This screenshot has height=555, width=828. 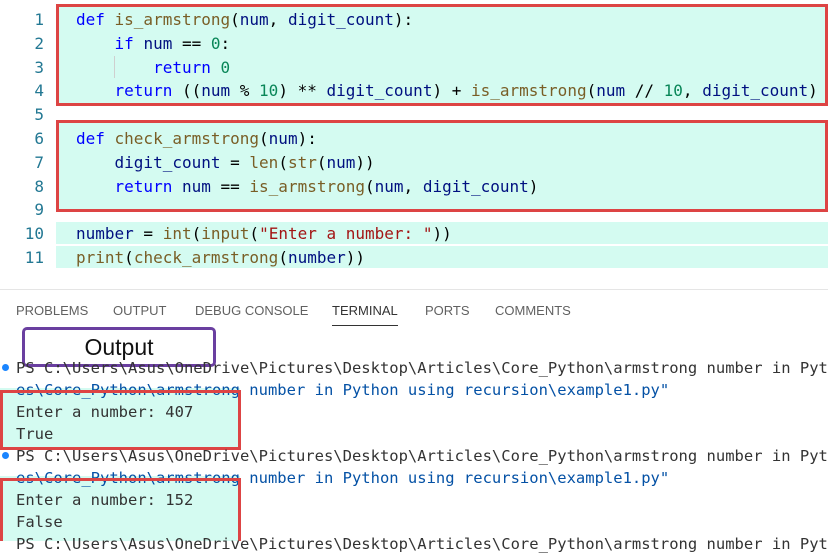 What do you see at coordinates (414, 210) in the screenshot?
I see `code-line: 9` at bounding box center [414, 210].